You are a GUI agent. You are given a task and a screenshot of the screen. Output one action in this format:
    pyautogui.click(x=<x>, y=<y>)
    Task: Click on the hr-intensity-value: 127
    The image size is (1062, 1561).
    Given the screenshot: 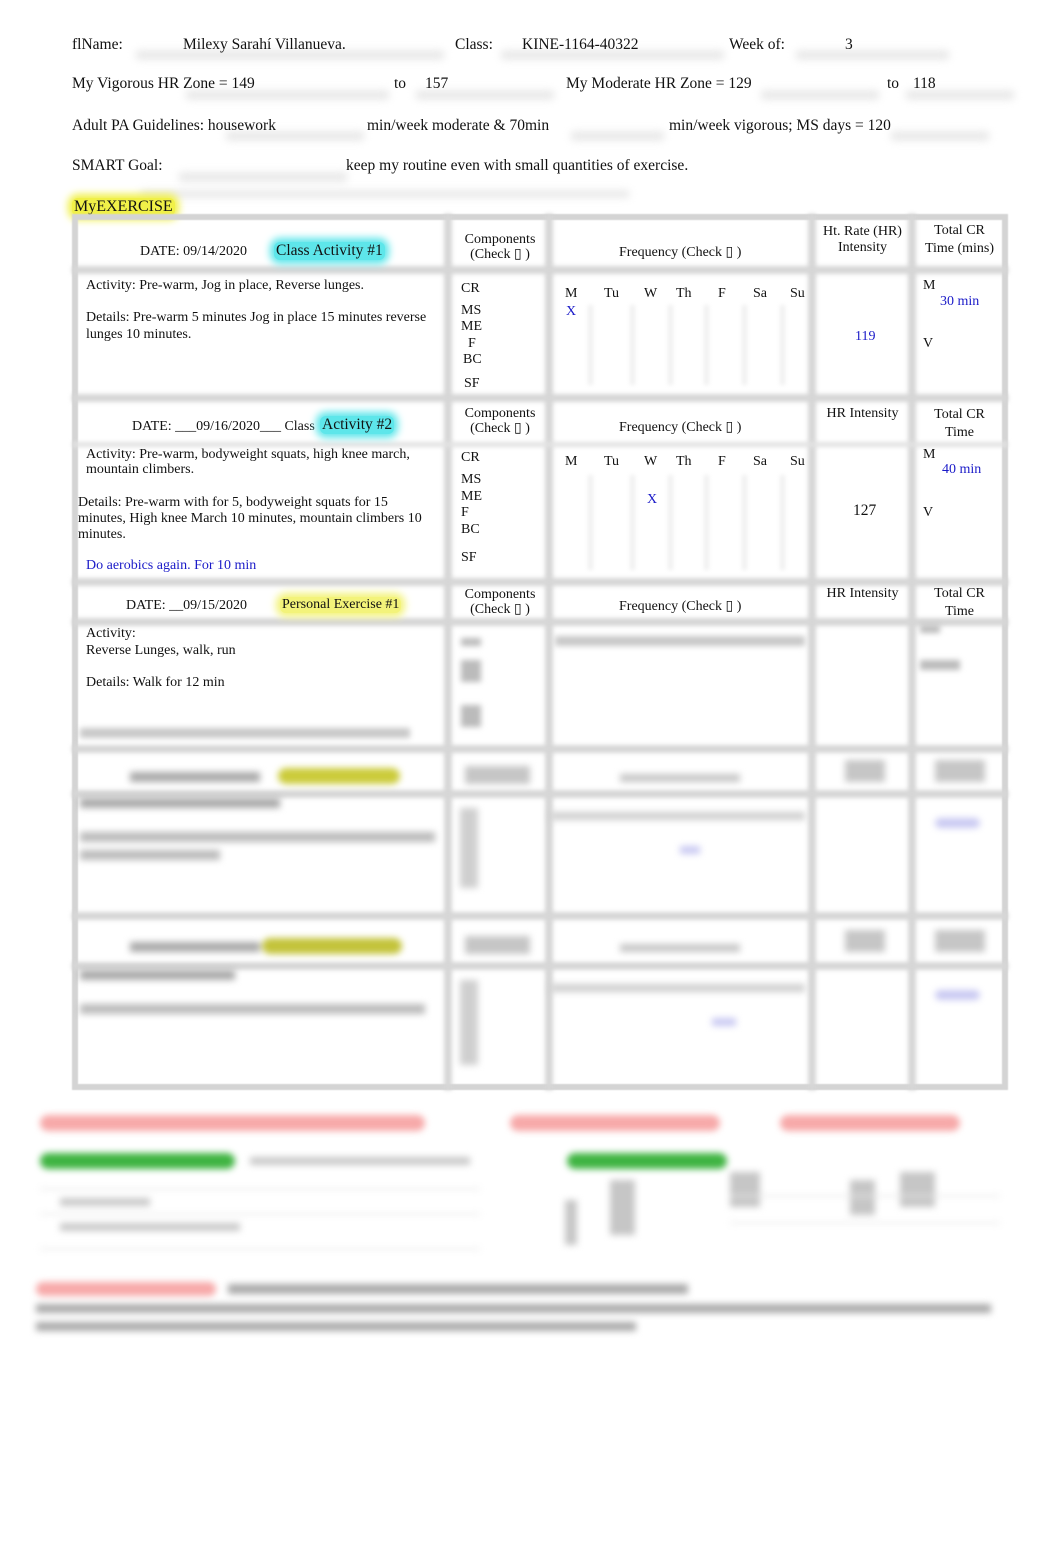 What is the action you would take?
    pyautogui.click(x=864, y=511)
    